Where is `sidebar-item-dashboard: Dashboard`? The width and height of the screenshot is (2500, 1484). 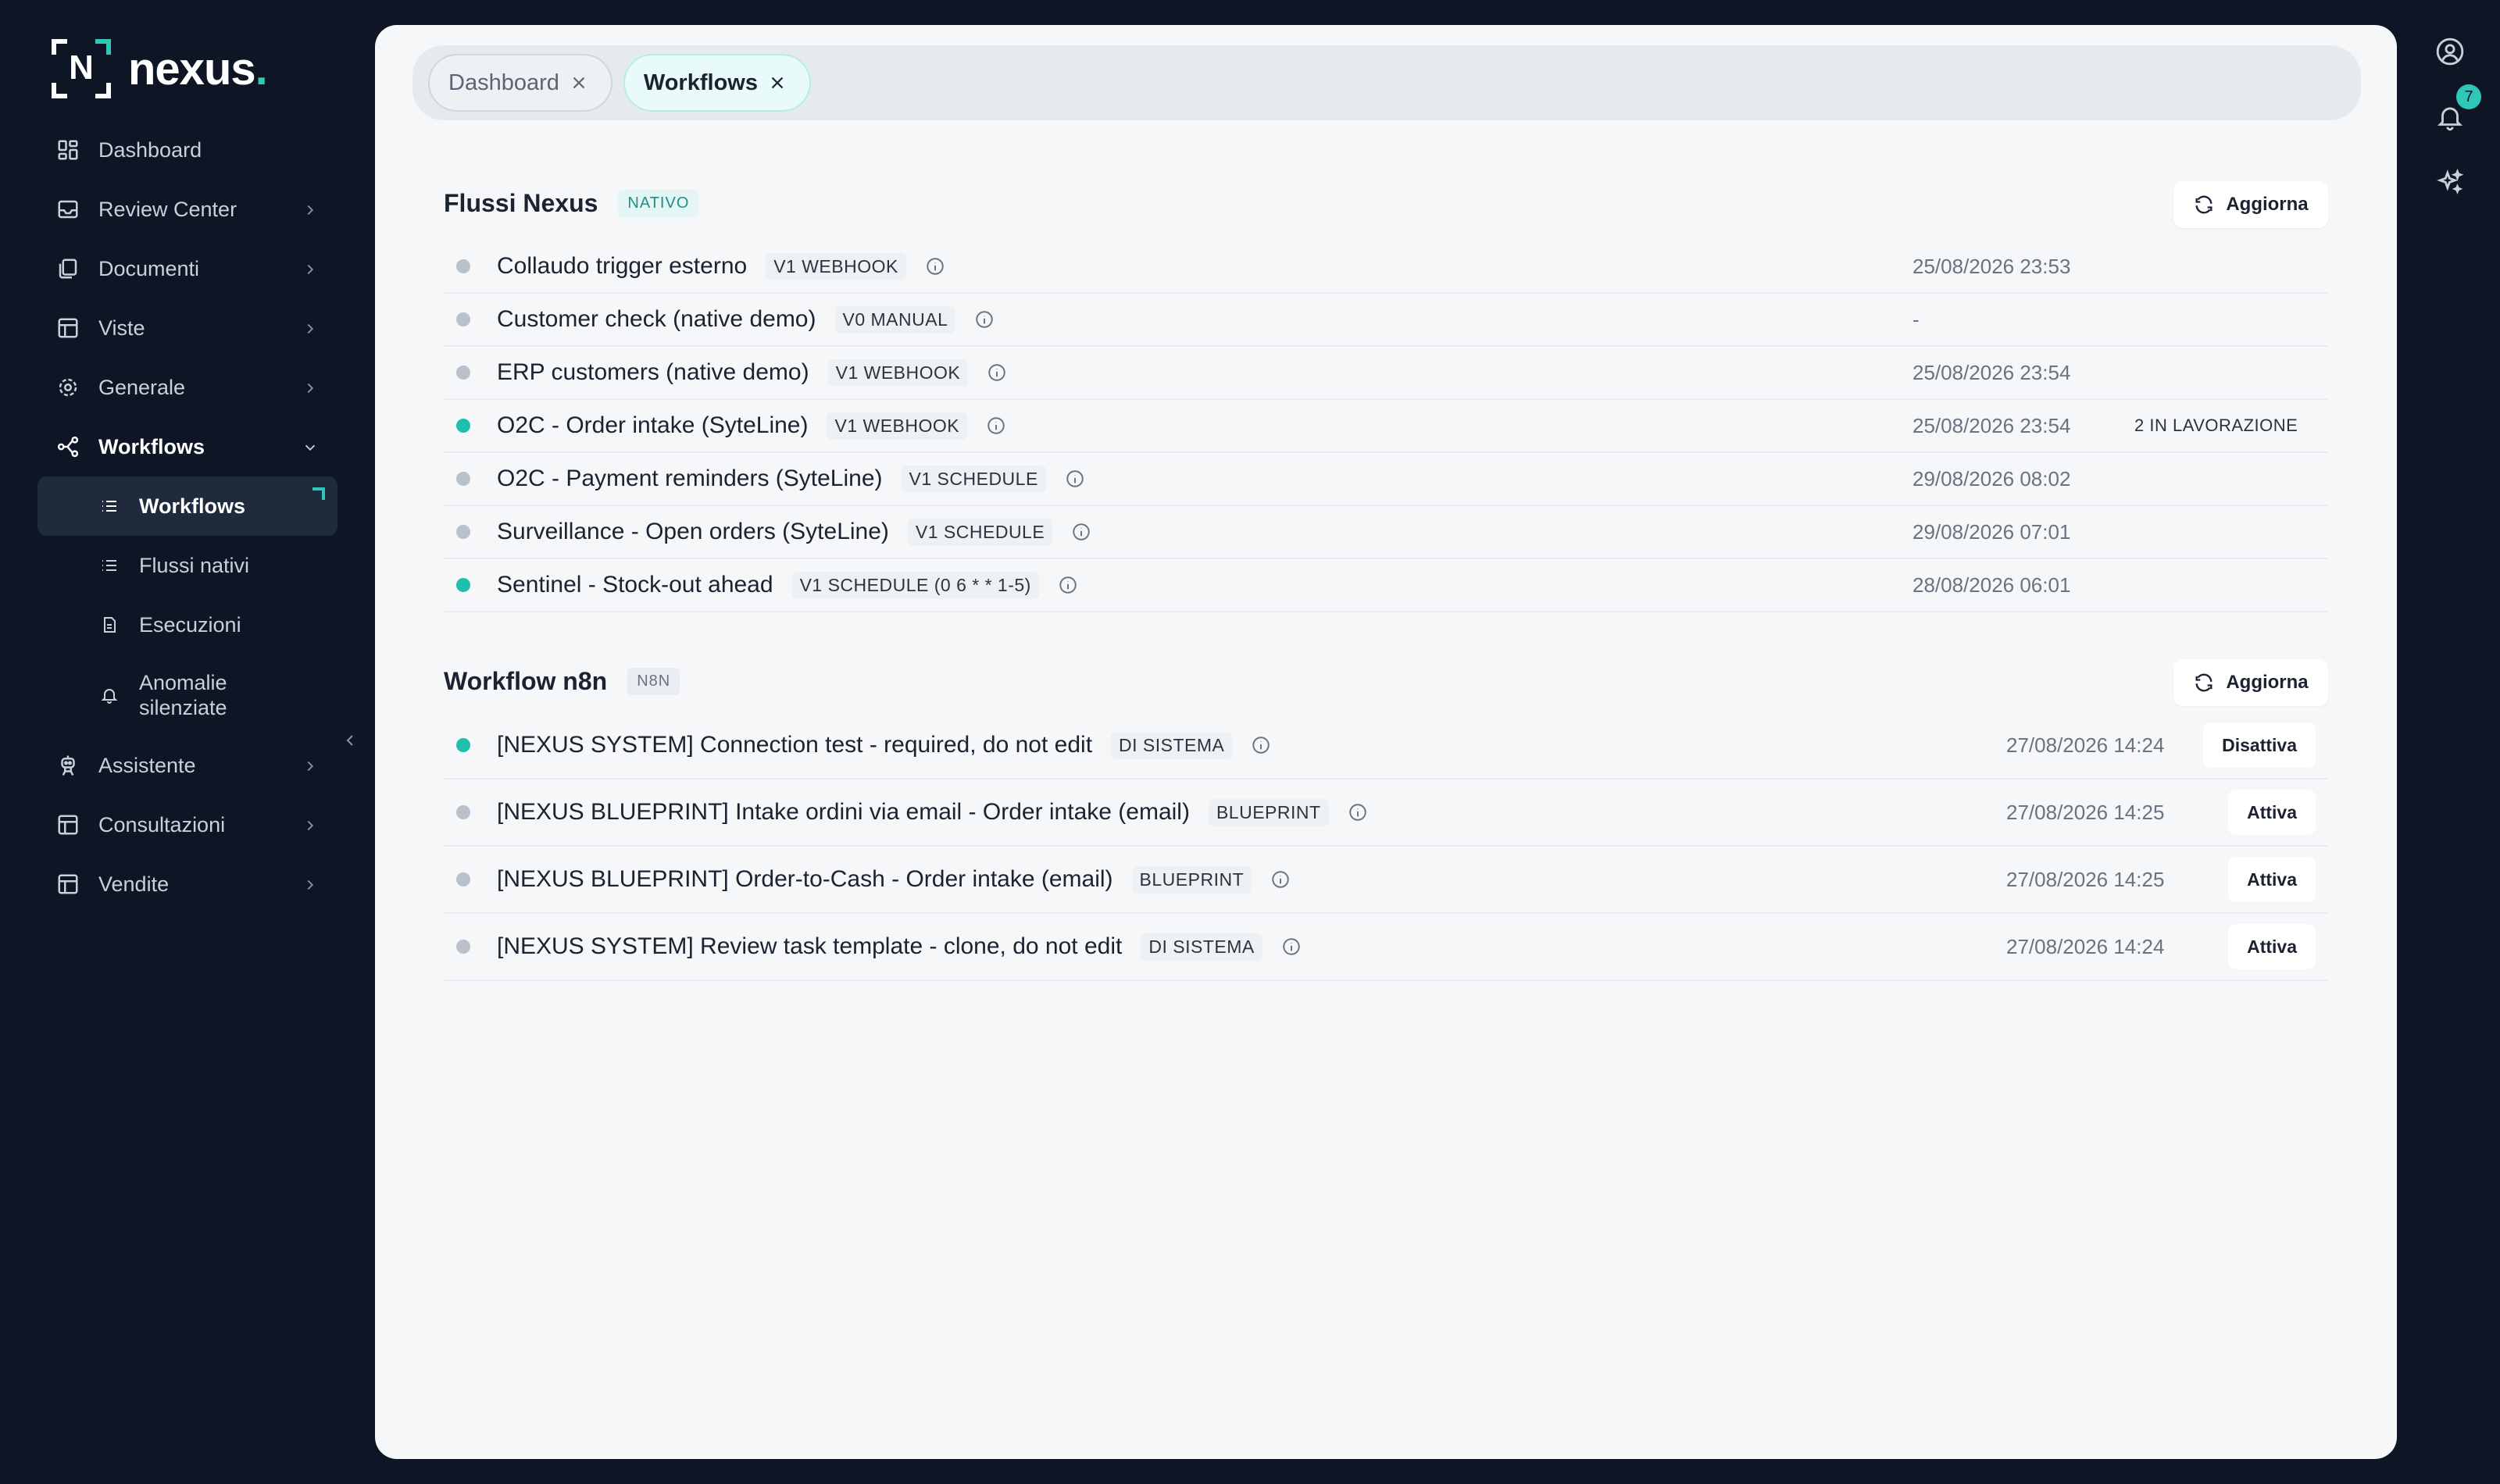
sidebar-item-dashboard: Dashboard is located at coordinates (188, 150).